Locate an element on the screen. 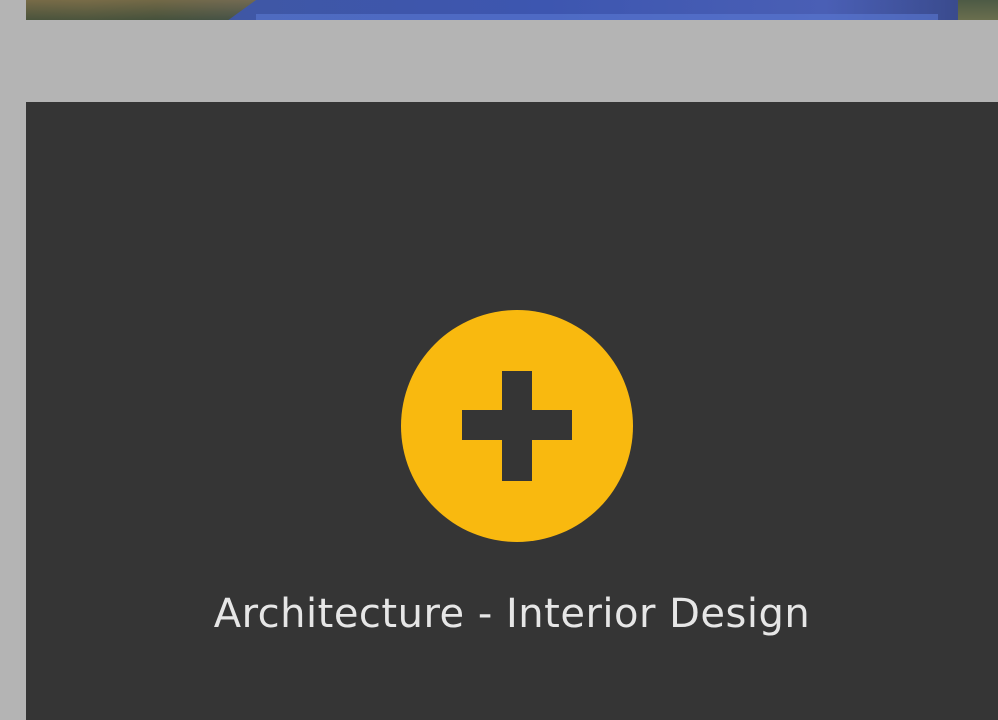  project-title: Architecture - Interior Design is located at coordinates (512, 614).